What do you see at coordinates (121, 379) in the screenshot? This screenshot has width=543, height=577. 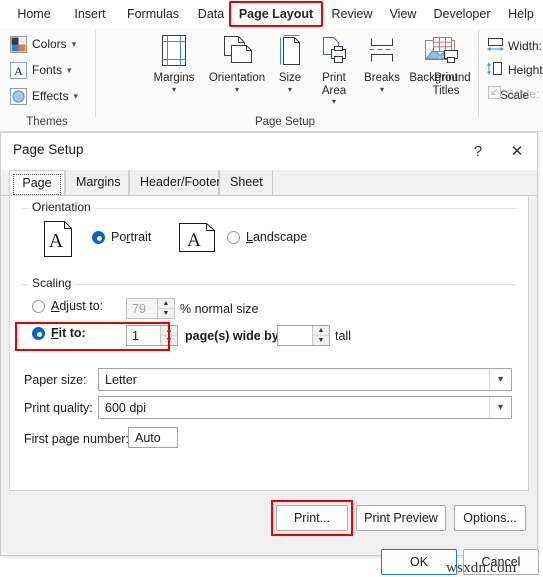 I see `paper-size-value: Letter` at bounding box center [121, 379].